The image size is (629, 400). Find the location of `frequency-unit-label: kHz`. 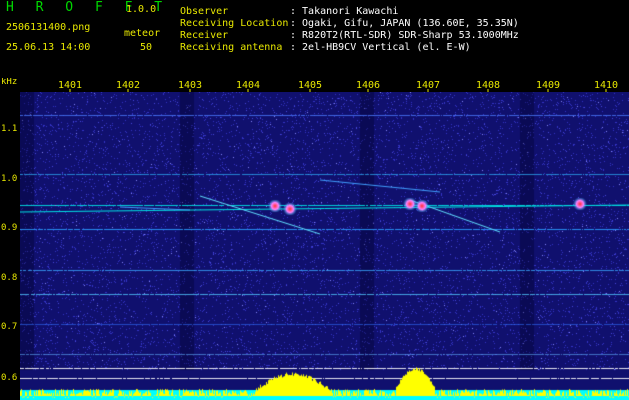

frequency-unit-label: kHz is located at coordinates (9, 82).